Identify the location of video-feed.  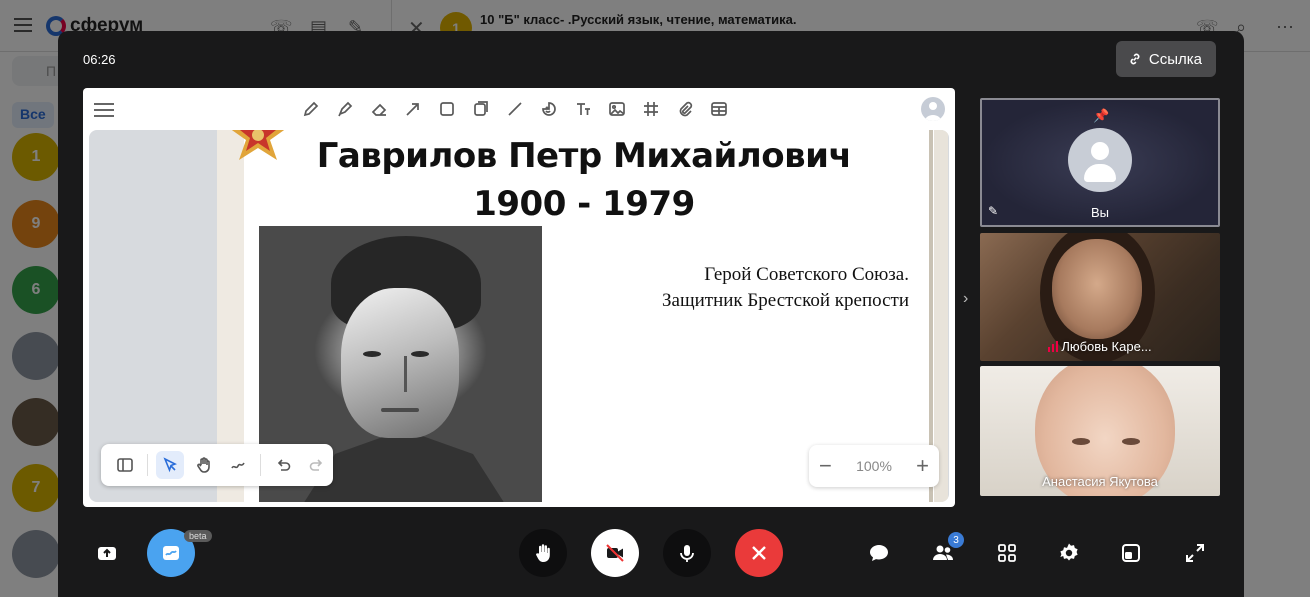
(1097, 289).